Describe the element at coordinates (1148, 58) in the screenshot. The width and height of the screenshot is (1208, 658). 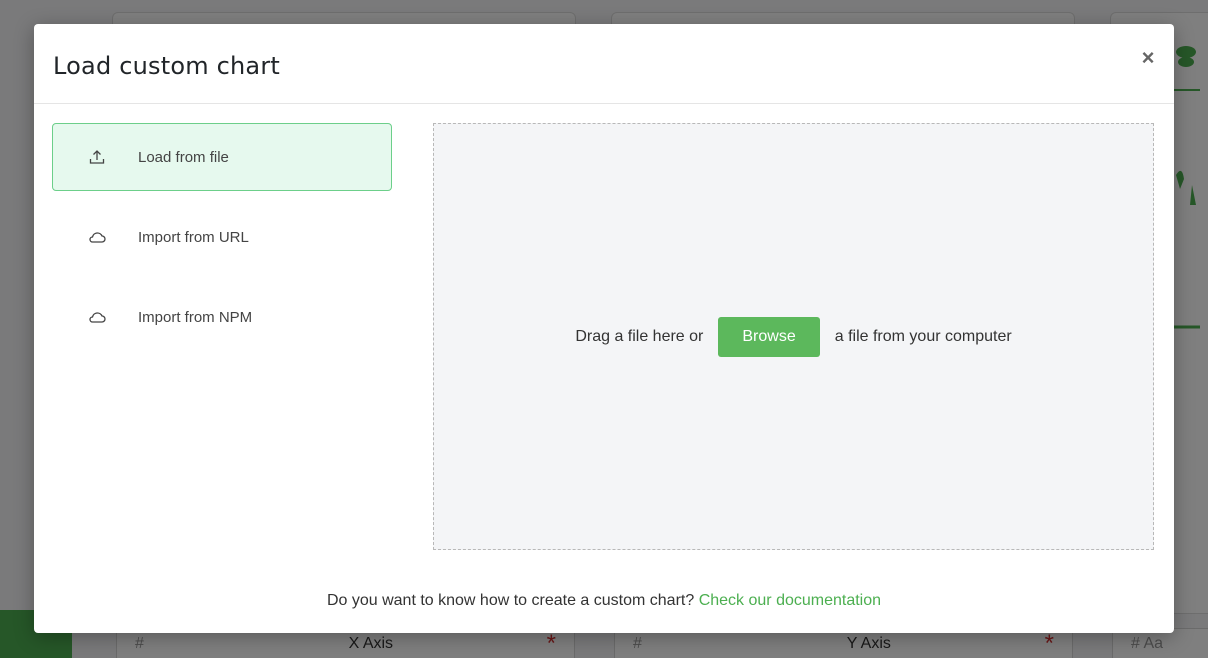
I see `close-button: ×` at that location.